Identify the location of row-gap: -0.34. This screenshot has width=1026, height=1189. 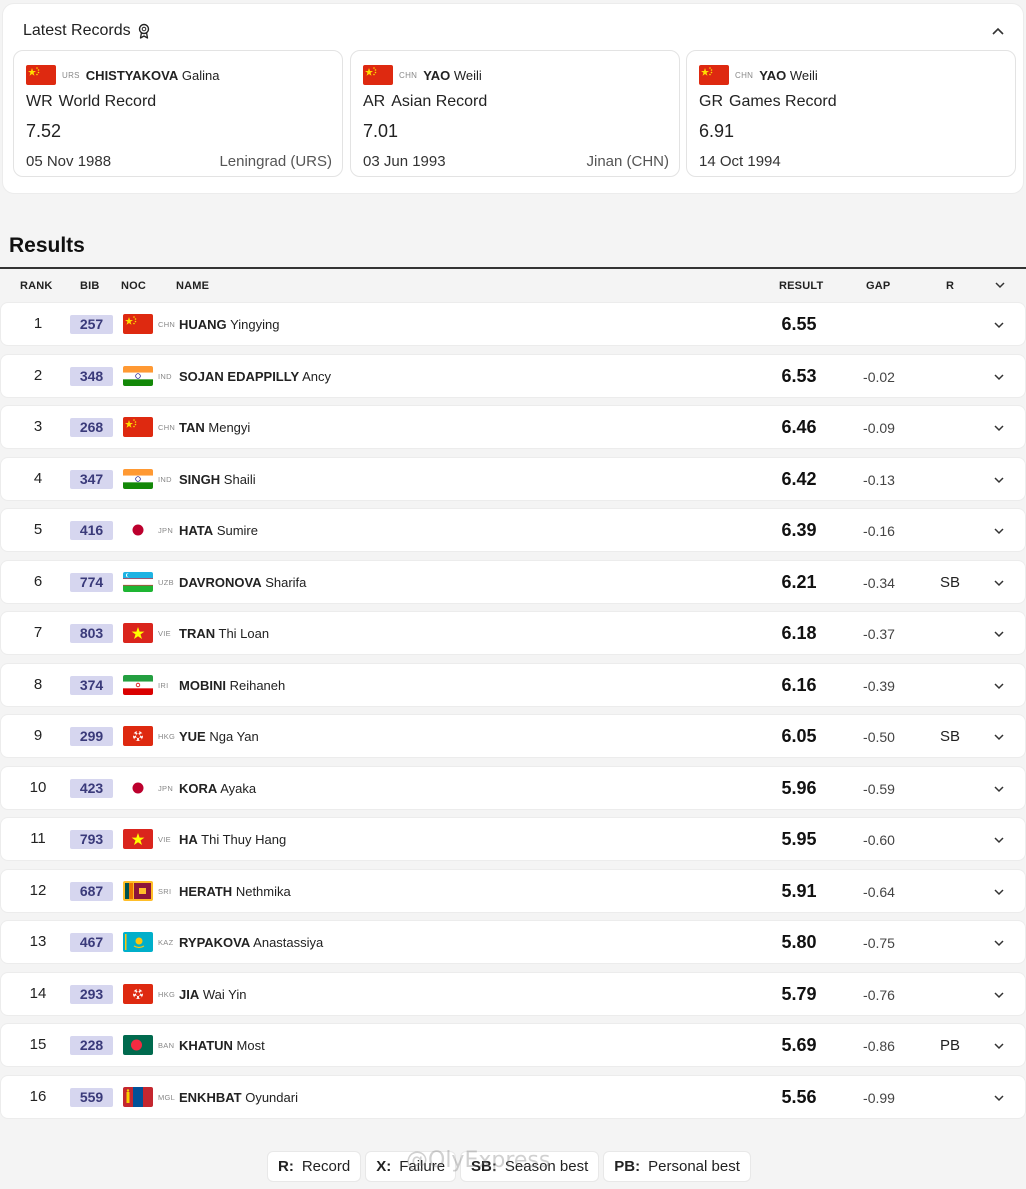
(879, 582).